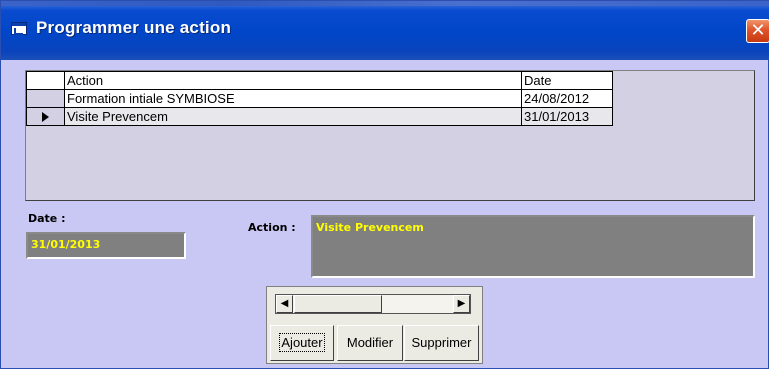 Image resolution: width=769 pixels, height=369 pixels. Describe the element at coordinates (45, 80) in the screenshot. I see `header-selector-cell` at that location.